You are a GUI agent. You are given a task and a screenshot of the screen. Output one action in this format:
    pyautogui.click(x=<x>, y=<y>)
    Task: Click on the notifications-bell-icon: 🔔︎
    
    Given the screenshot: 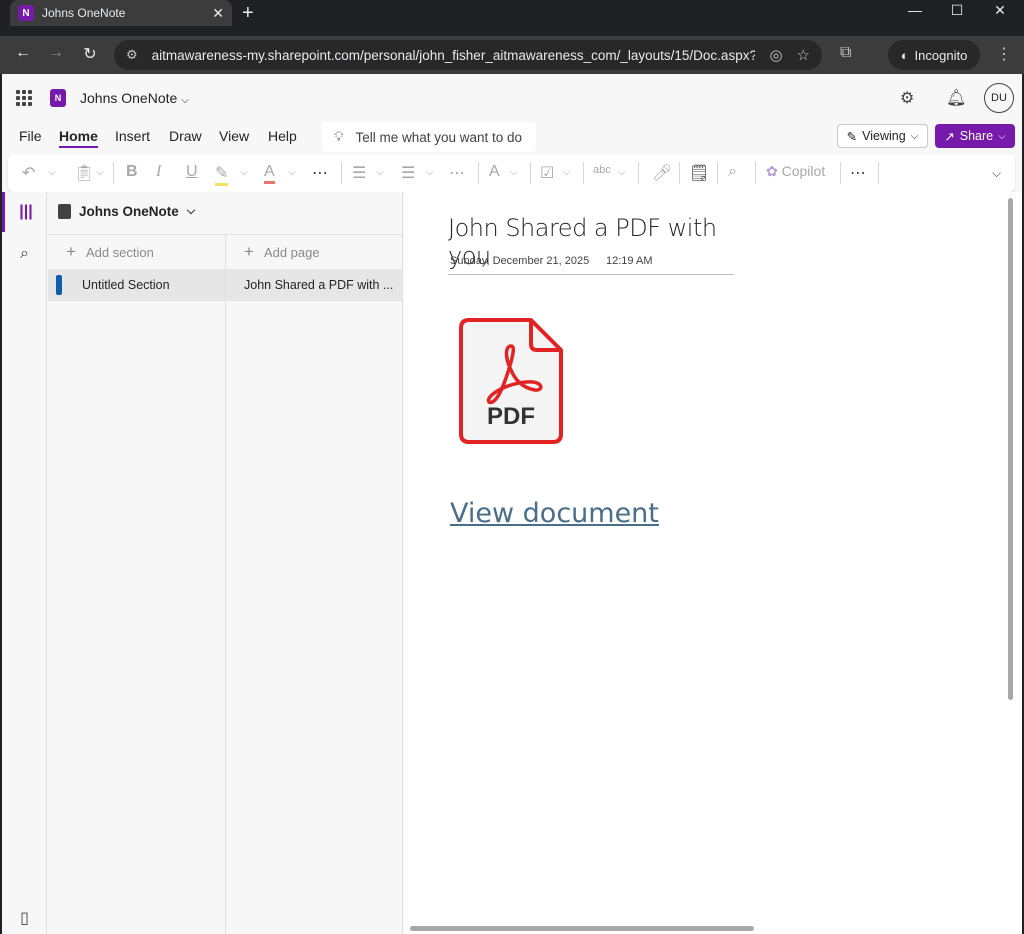 What is the action you would take?
    pyautogui.click(x=956, y=98)
    